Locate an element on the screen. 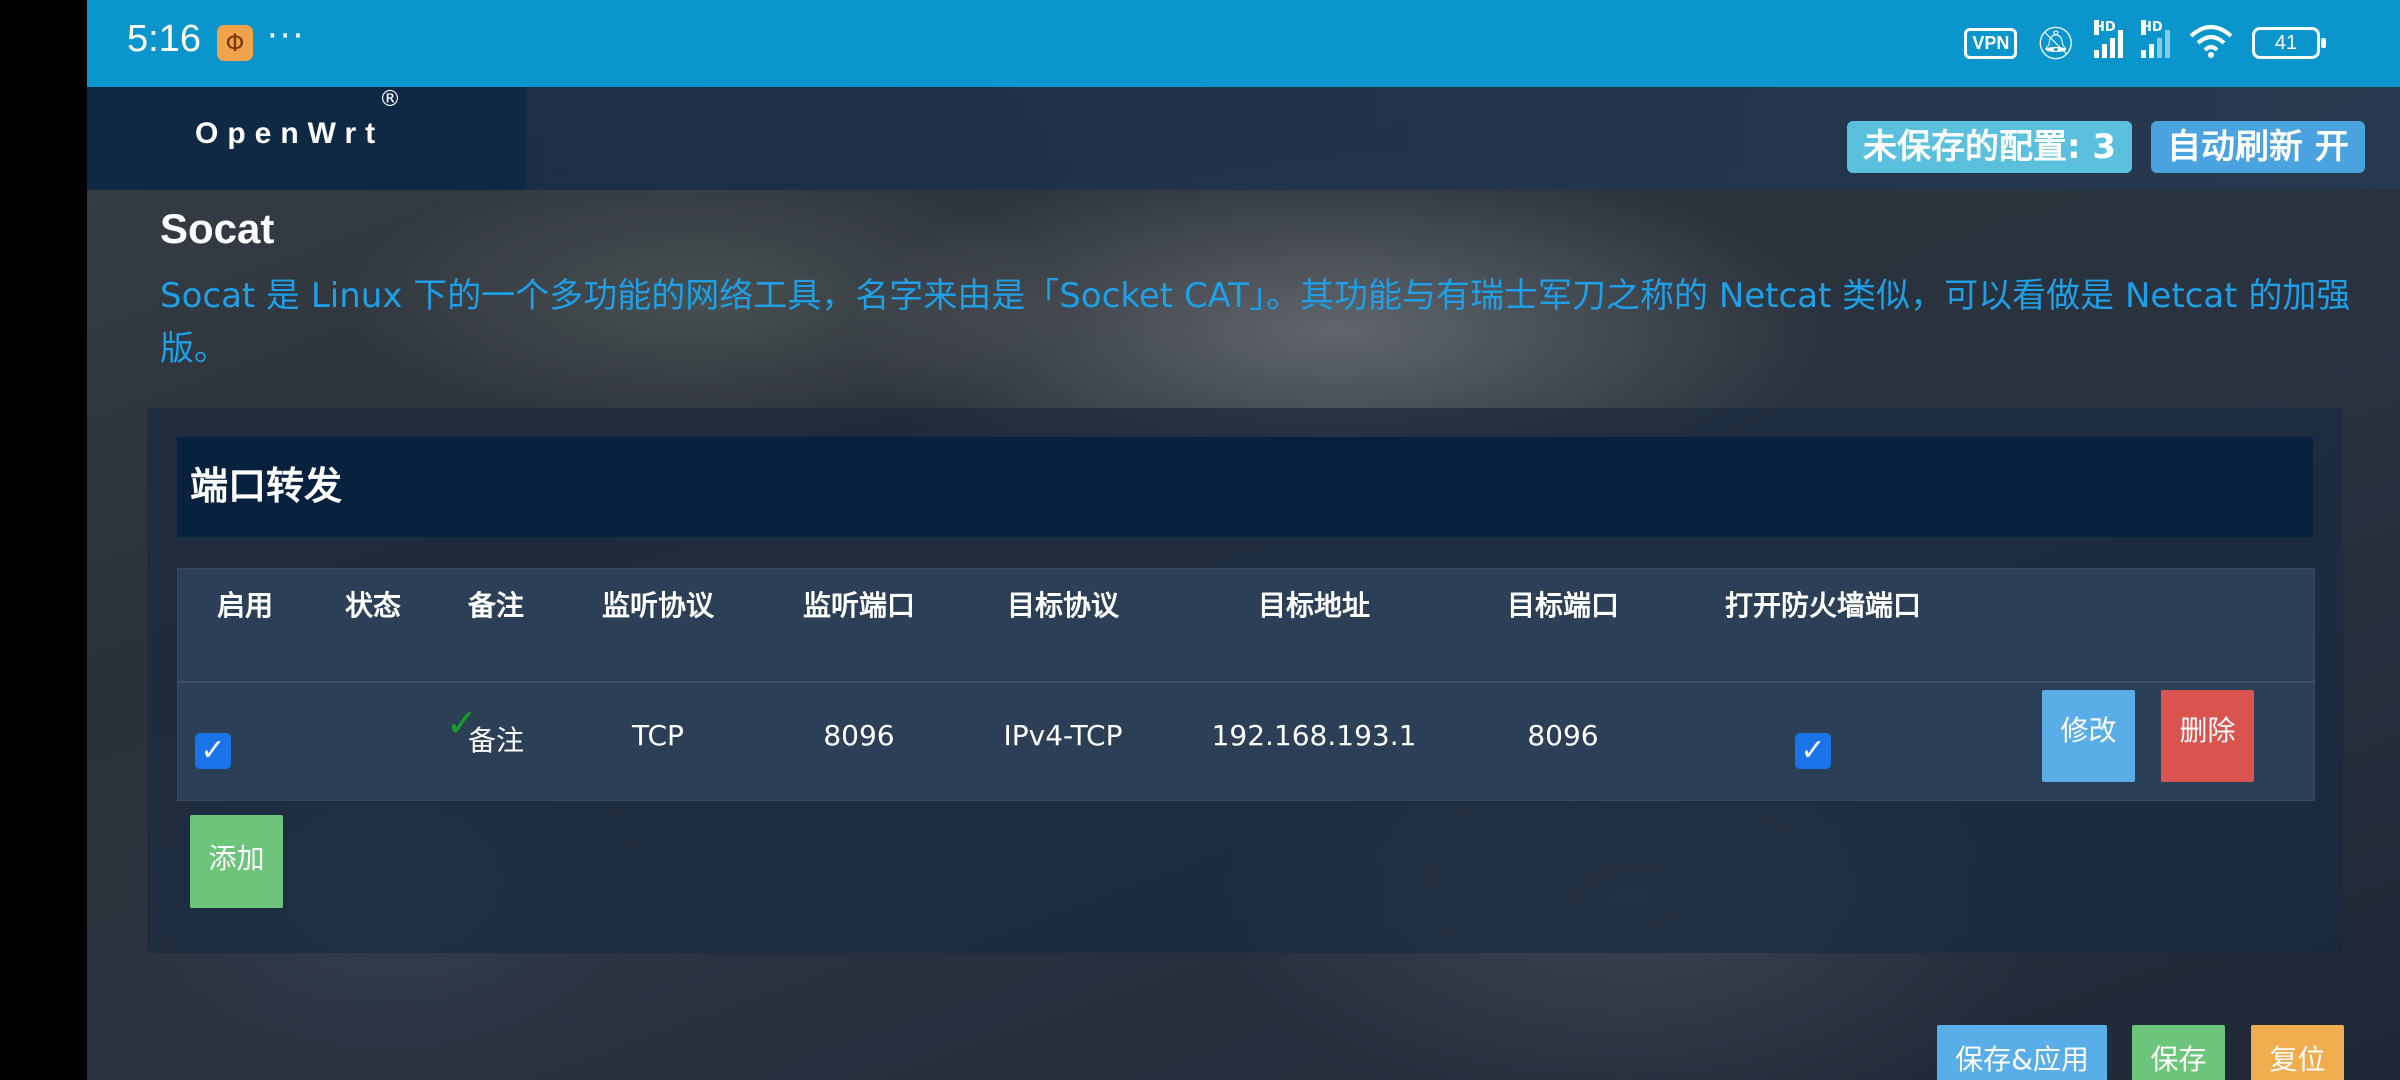 Image resolution: width=2400 pixels, height=1080 pixels. target-protocol-cell: IPv4-TCP is located at coordinates (1063, 735).